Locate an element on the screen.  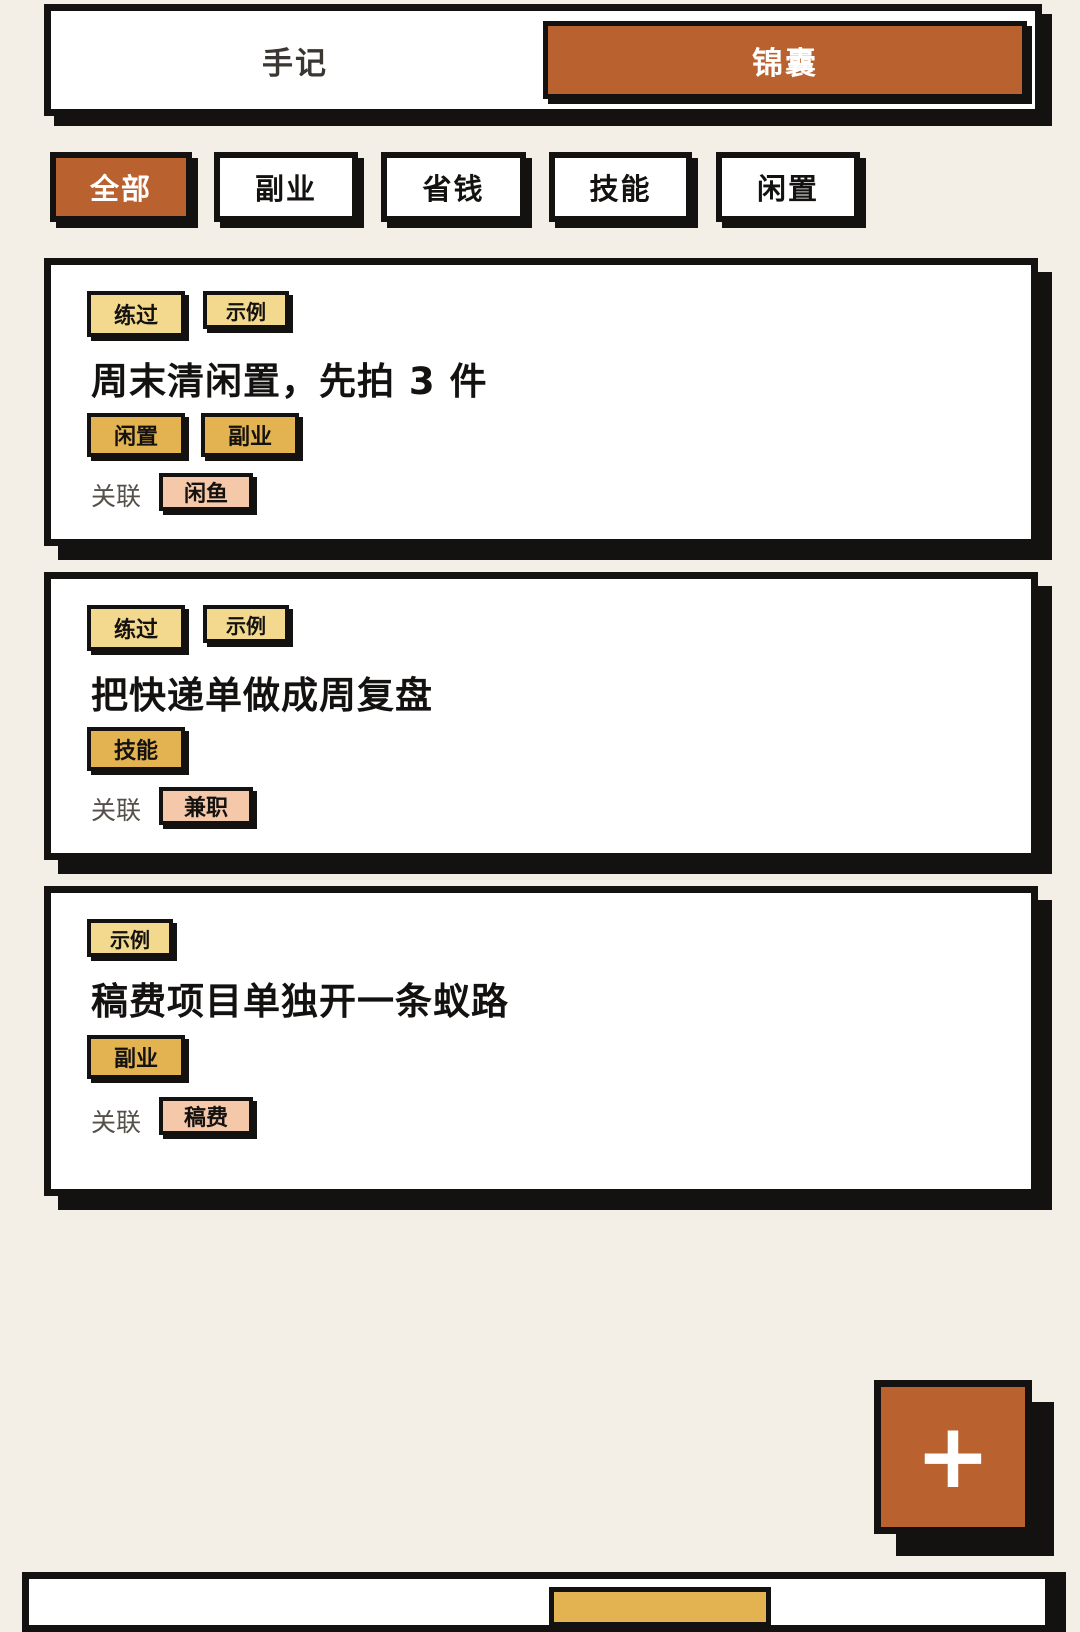
bottom-nav is located at coordinates (537, 1602).